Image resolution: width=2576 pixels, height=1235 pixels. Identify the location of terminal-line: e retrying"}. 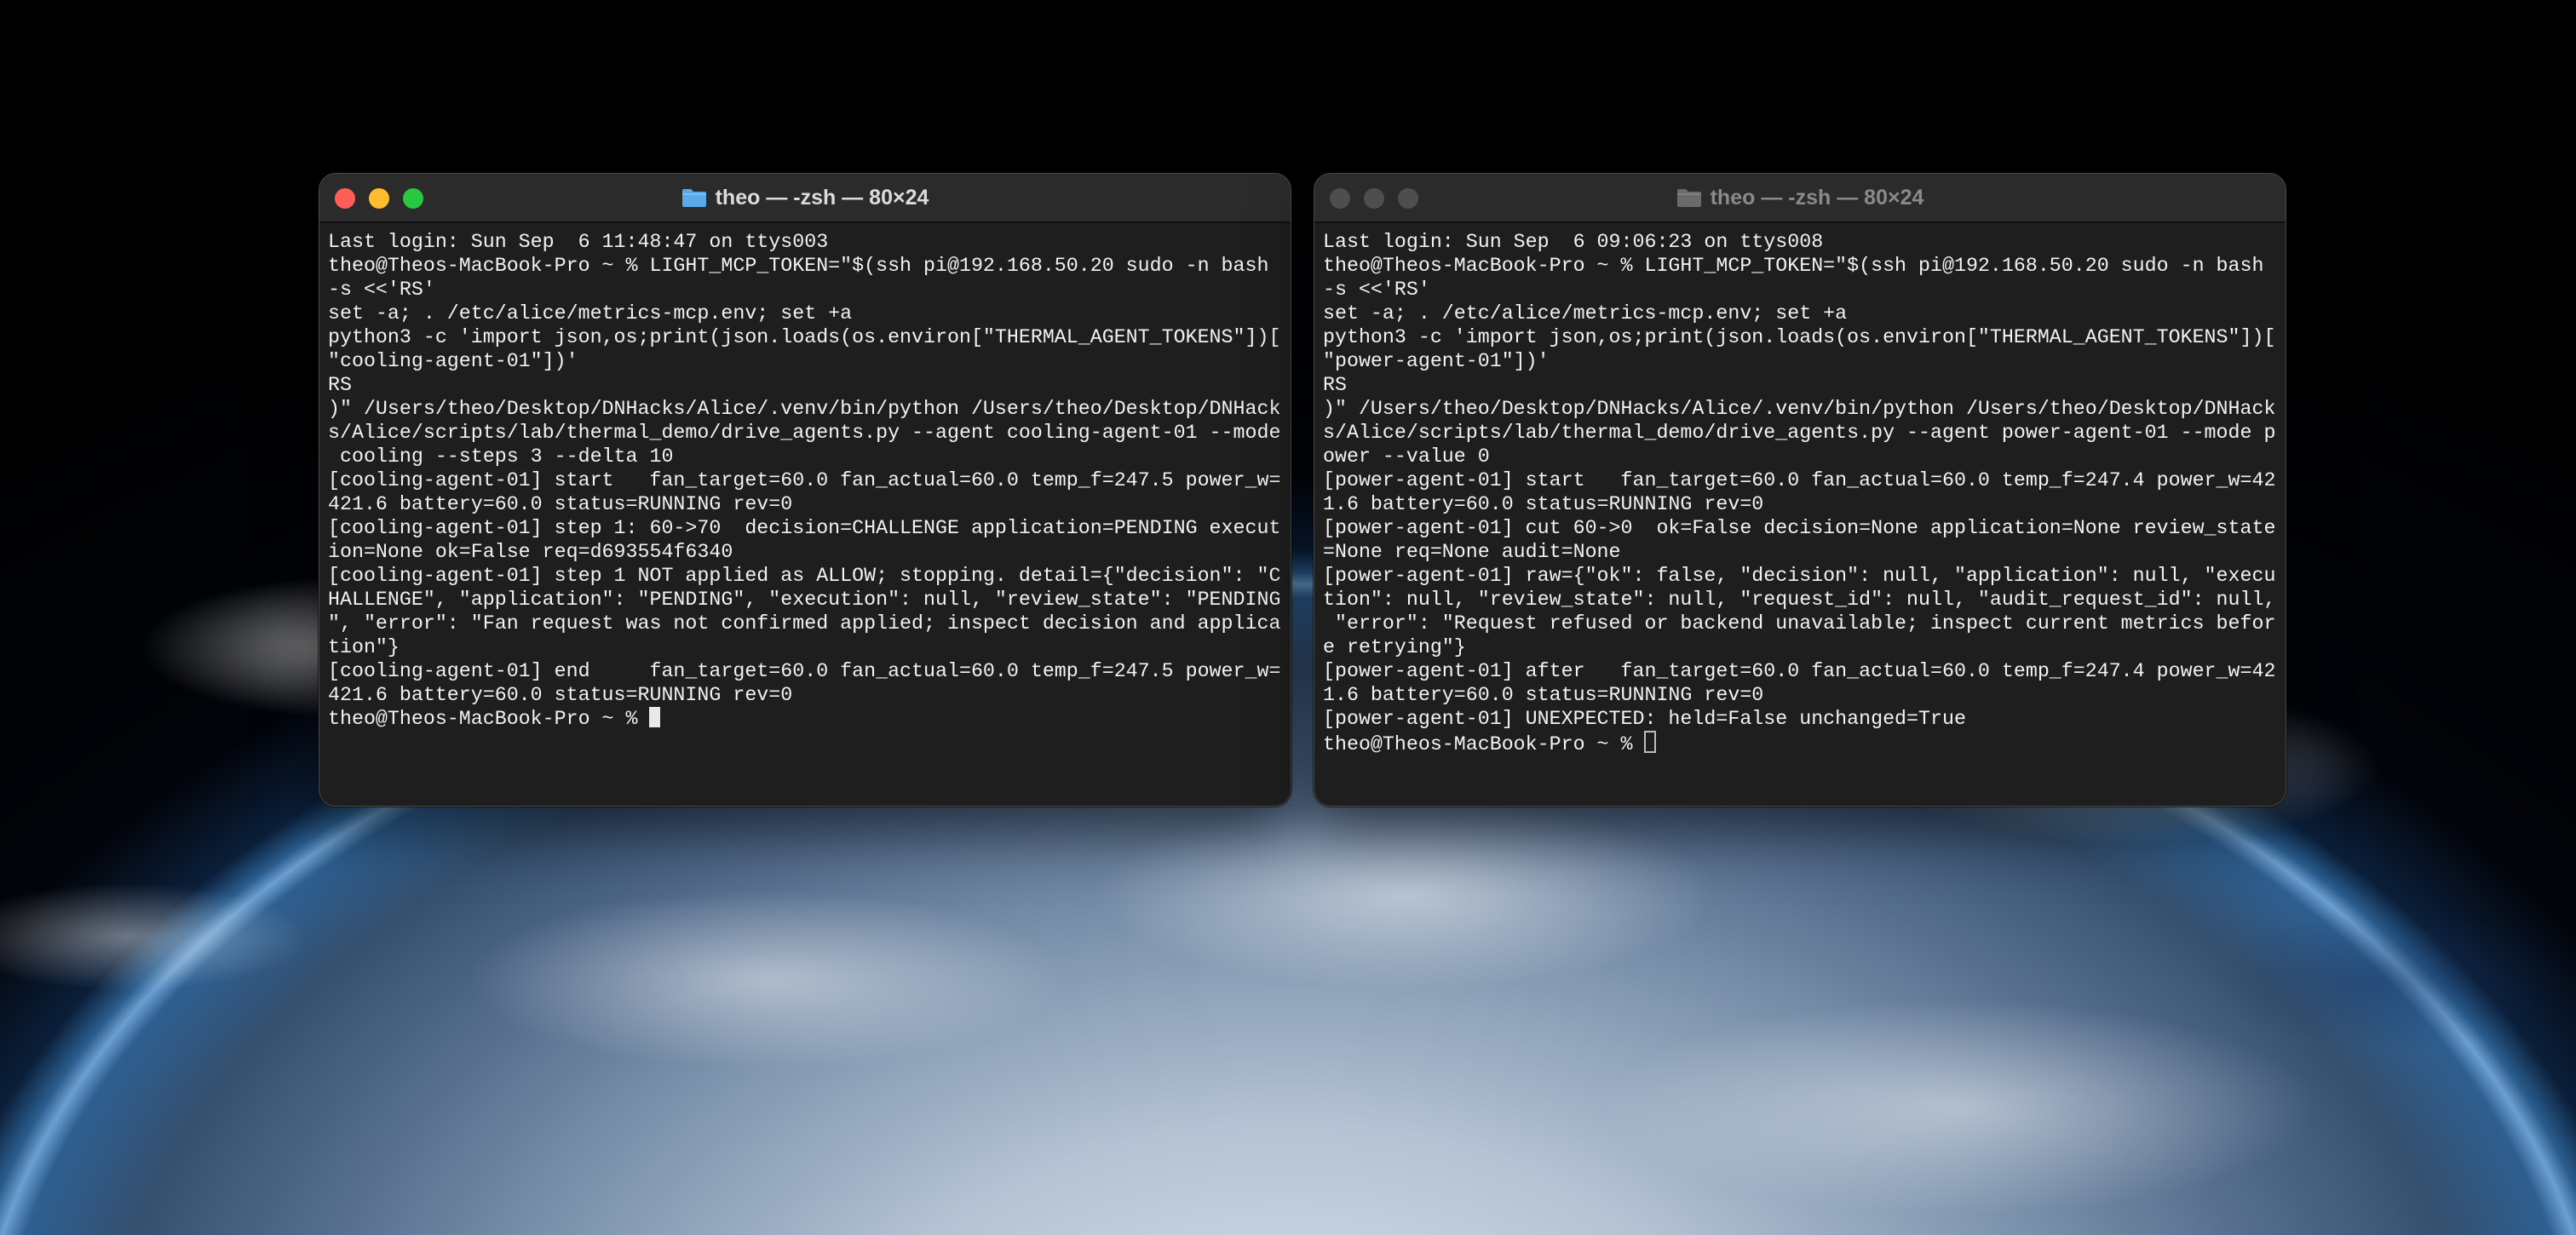
(1395, 647).